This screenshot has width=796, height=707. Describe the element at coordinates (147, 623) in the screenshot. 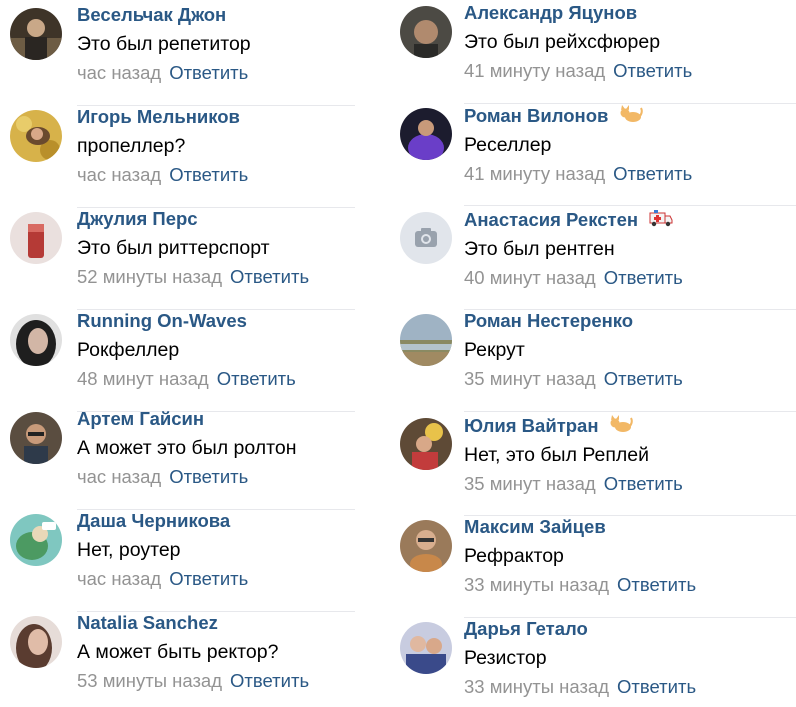

I see `author-name: Natalia Sanchez` at that location.